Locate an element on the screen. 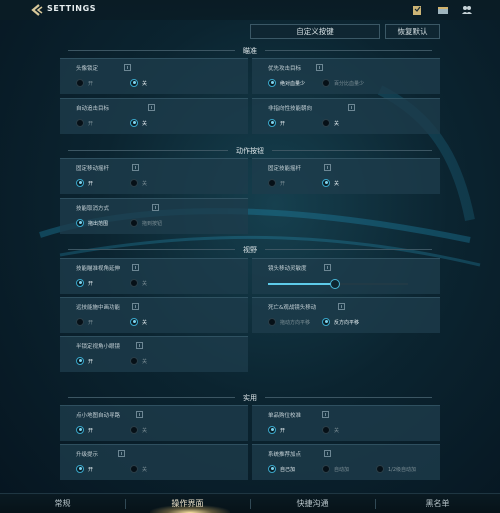 This screenshot has width=500, height=513. setting-auto-skill-points: 系统推荐加点 自己加 自动加 1/2级自动加 is located at coordinates (346, 462).